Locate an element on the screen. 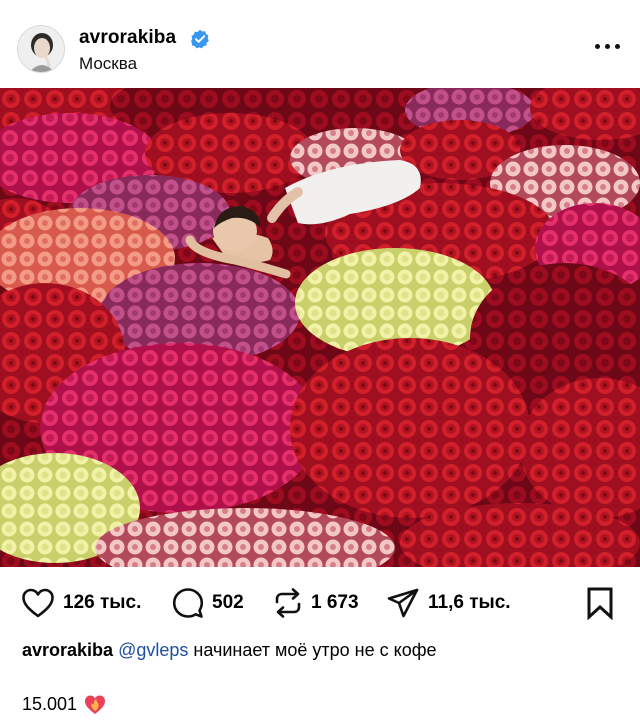 The image size is (640, 722). share-button: 11,6 тыс. is located at coordinates (448, 603).